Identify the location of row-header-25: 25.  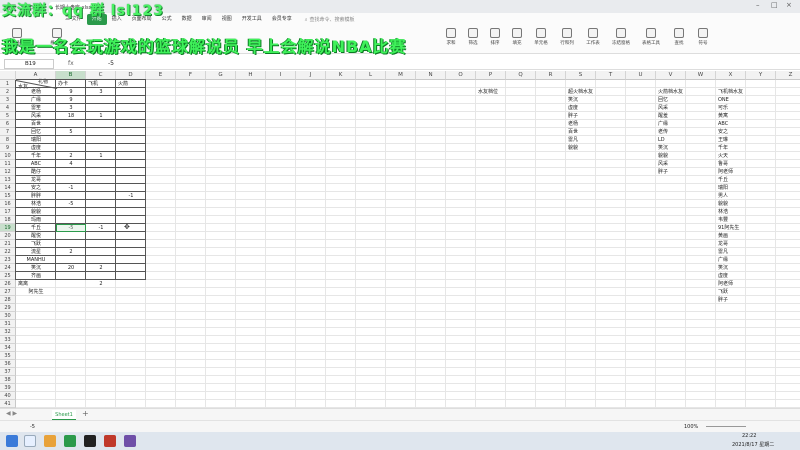
(8, 276).